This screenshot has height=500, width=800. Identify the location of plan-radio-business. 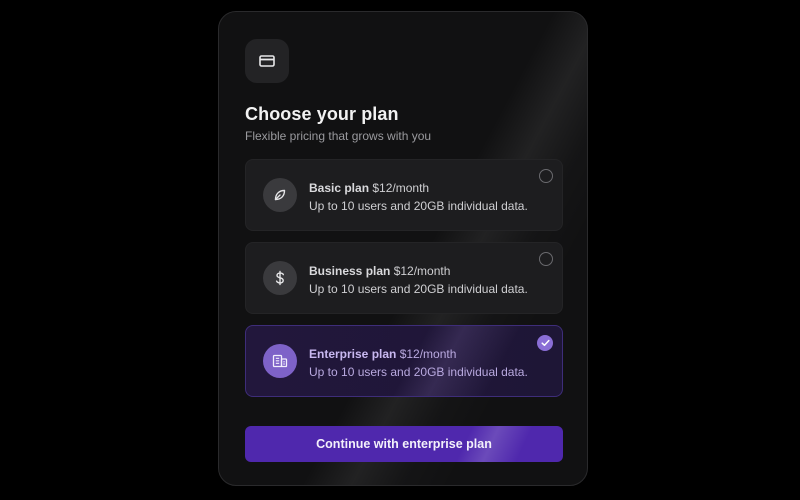
(546, 259).